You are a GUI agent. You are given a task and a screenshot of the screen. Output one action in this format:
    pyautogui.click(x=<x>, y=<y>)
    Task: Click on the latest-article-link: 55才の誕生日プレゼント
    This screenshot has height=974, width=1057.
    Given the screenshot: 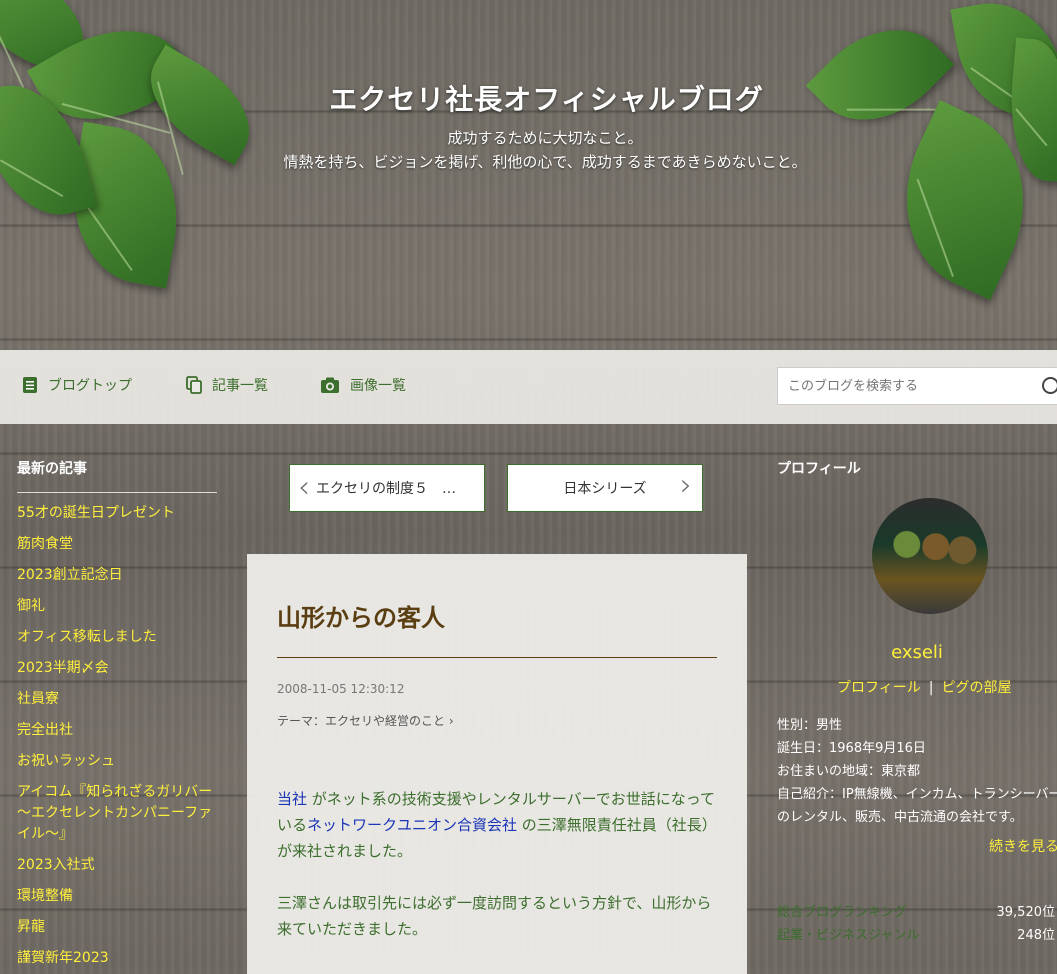 What is the action you would take?
    pyautogui.click(x=117, y=513)
    